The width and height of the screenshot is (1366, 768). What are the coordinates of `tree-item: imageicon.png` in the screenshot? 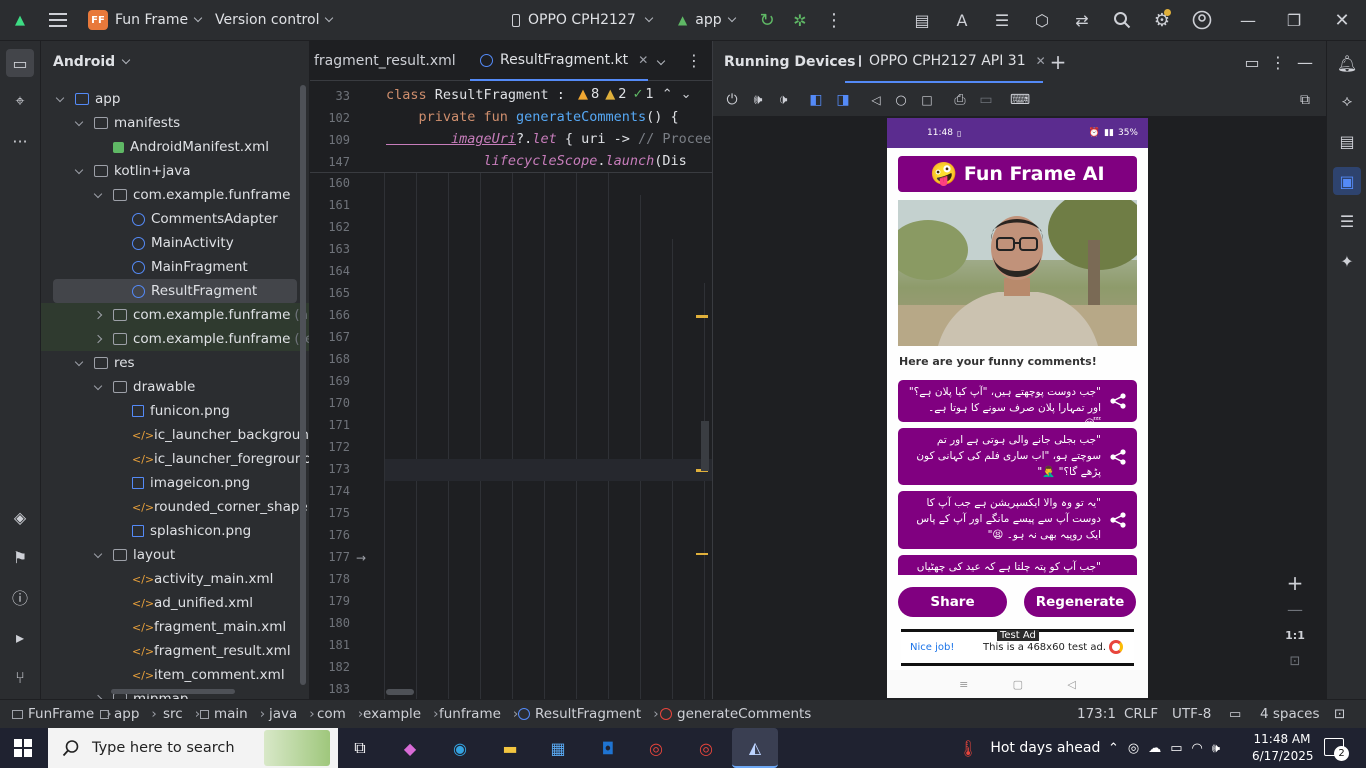 It's located at (175, 483).